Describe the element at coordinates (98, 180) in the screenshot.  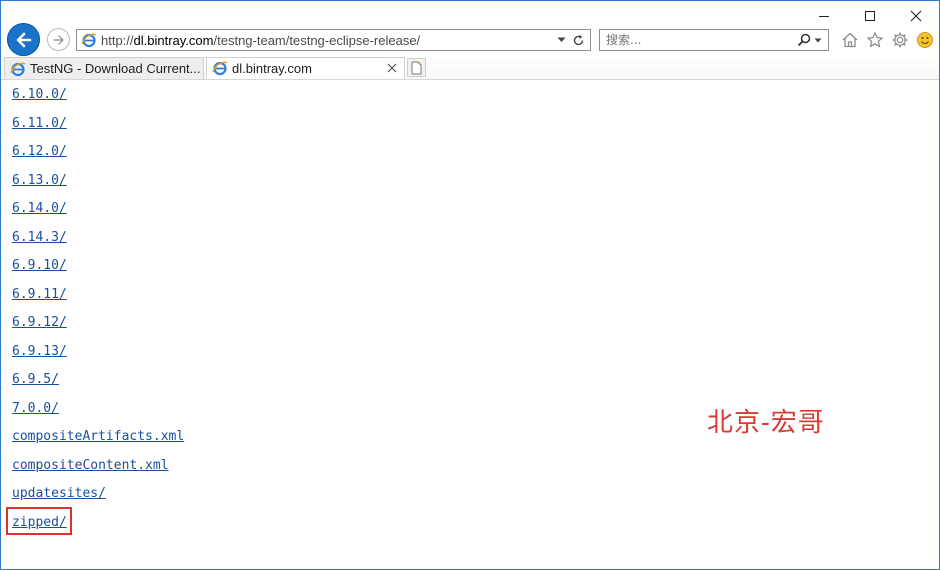
I see `list-item: 6.13.0/` at that location.